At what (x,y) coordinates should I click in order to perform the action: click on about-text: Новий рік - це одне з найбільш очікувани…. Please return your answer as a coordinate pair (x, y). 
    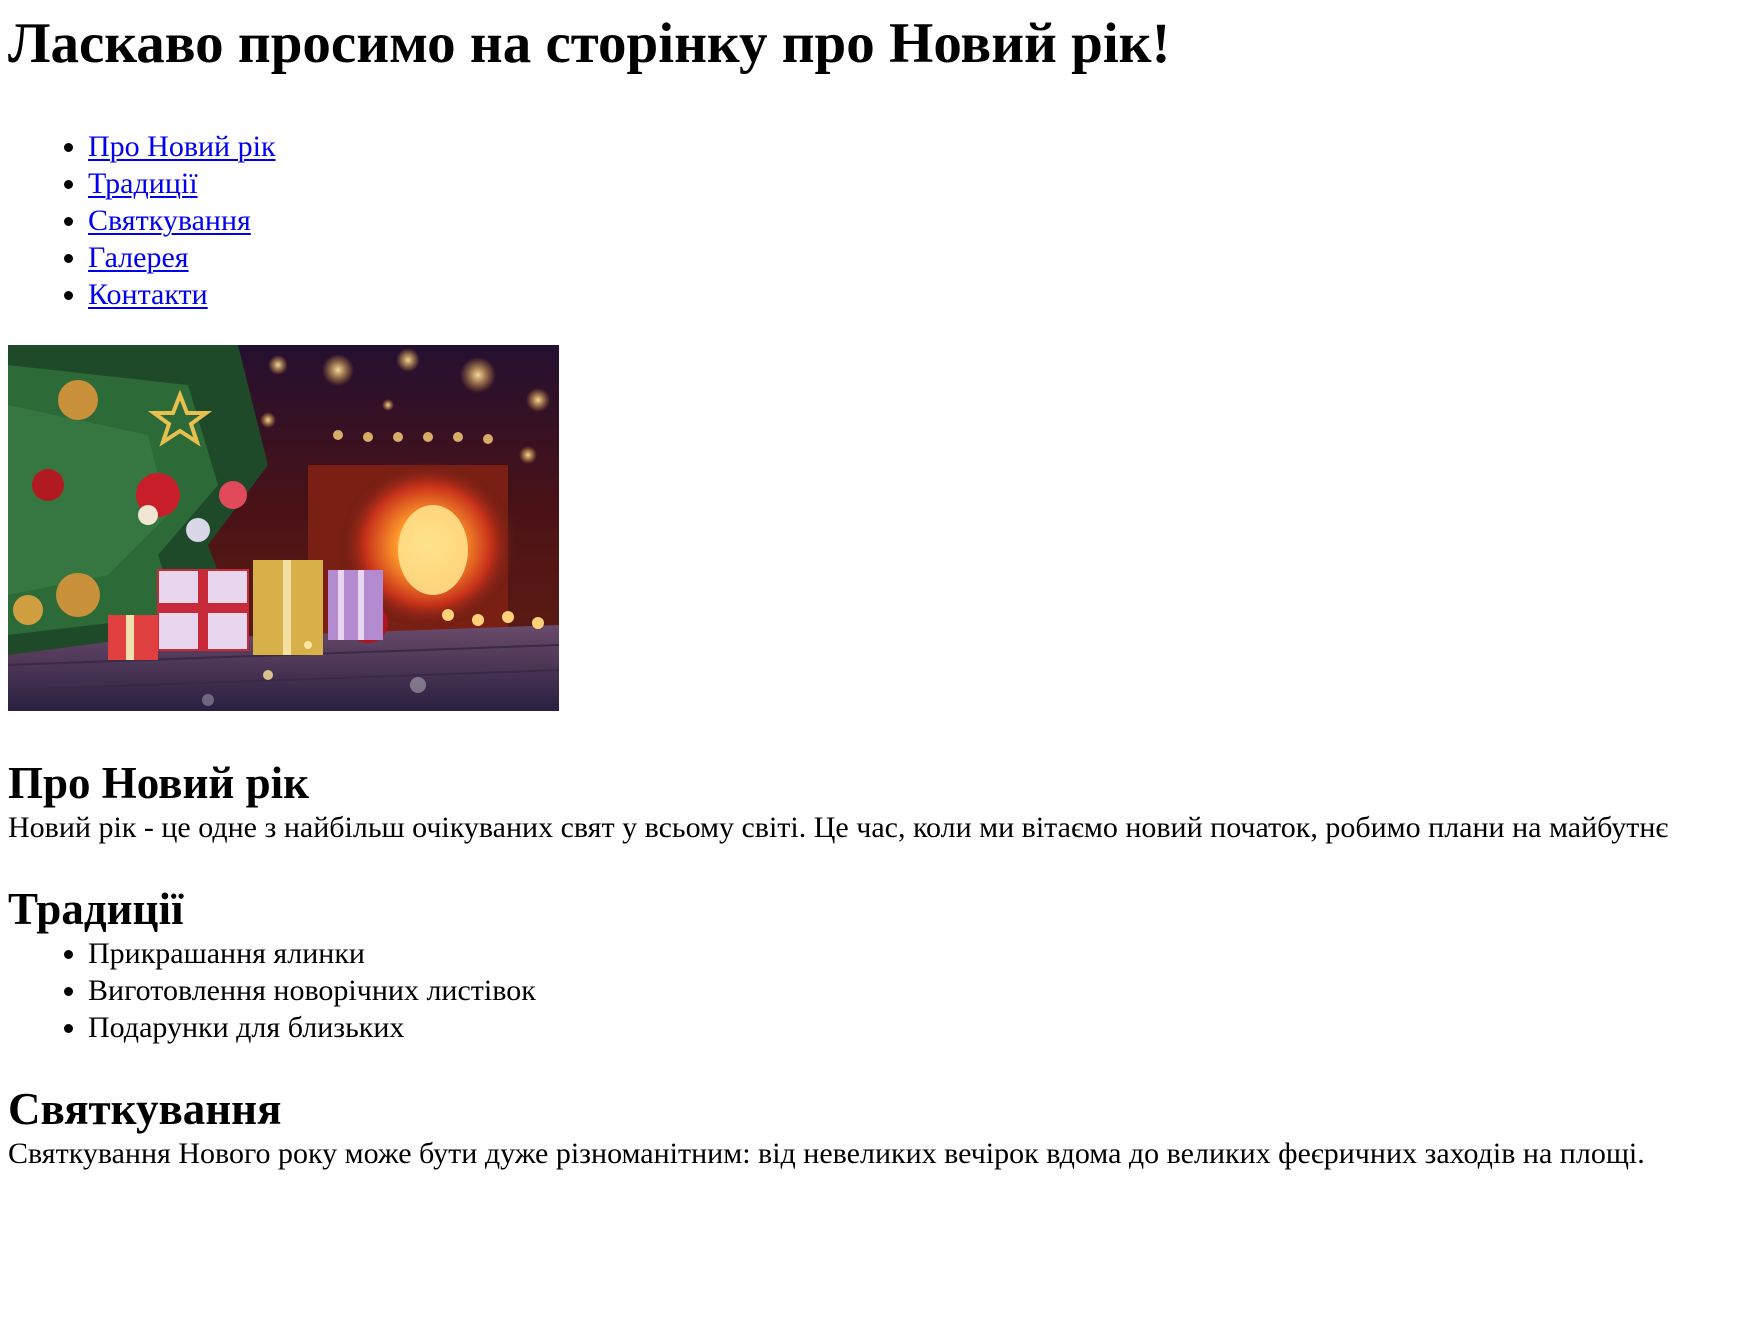
    Looking at the image, I should click on (838, 827).